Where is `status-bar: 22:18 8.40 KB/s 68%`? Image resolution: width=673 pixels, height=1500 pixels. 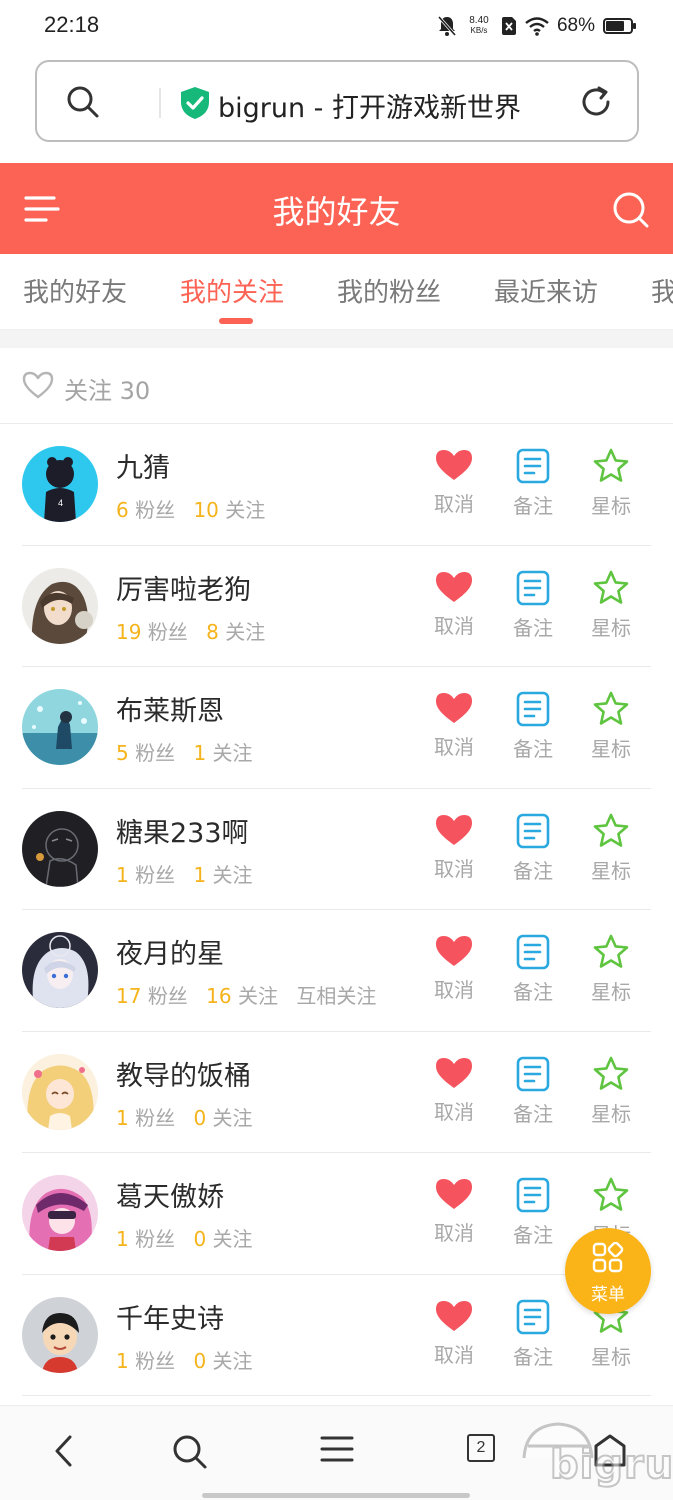 status-bar: 22:18 8.40 KB/s 68% is located at coordinates (336, 26).